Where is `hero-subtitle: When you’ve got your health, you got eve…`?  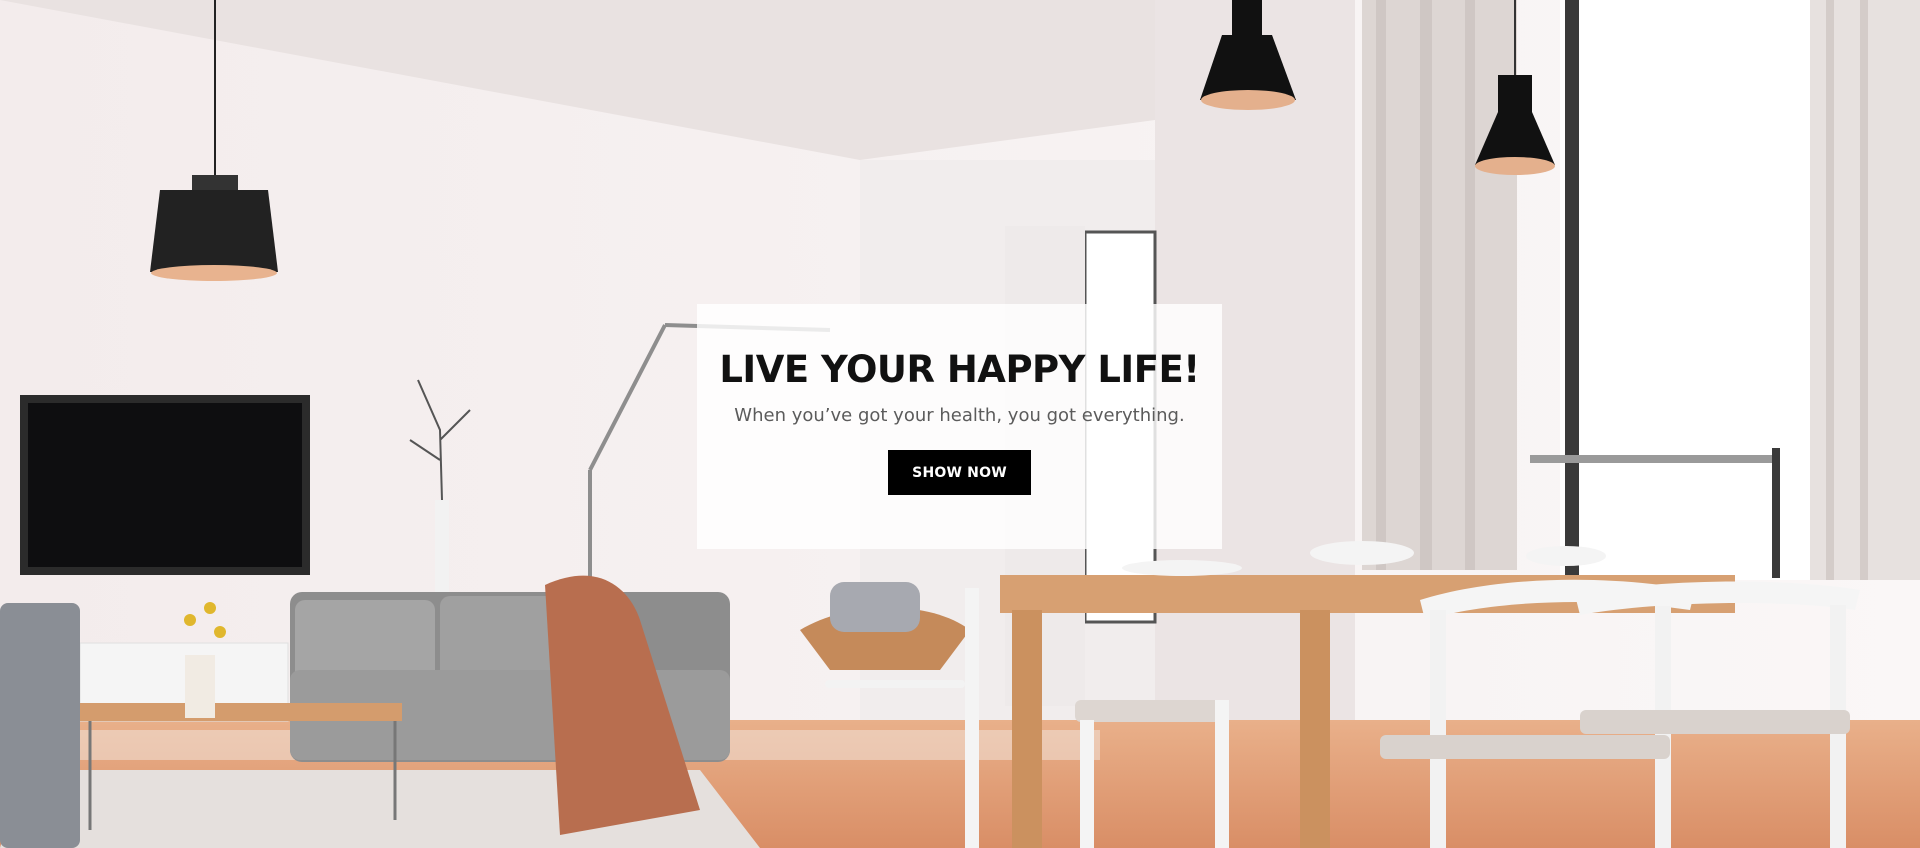
hero-subtitle: When you’ve got your health, you got eve… is located at coordinates (959, 415).